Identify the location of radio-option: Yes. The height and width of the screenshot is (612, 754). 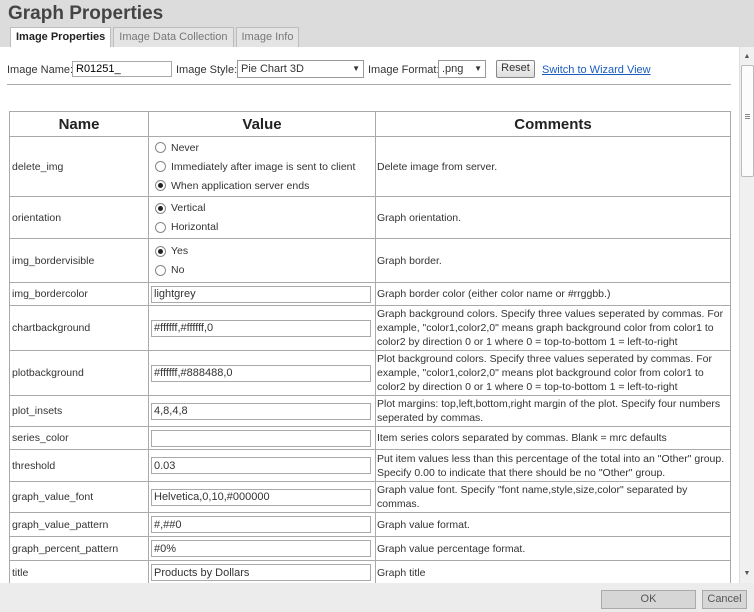
(262, 251).